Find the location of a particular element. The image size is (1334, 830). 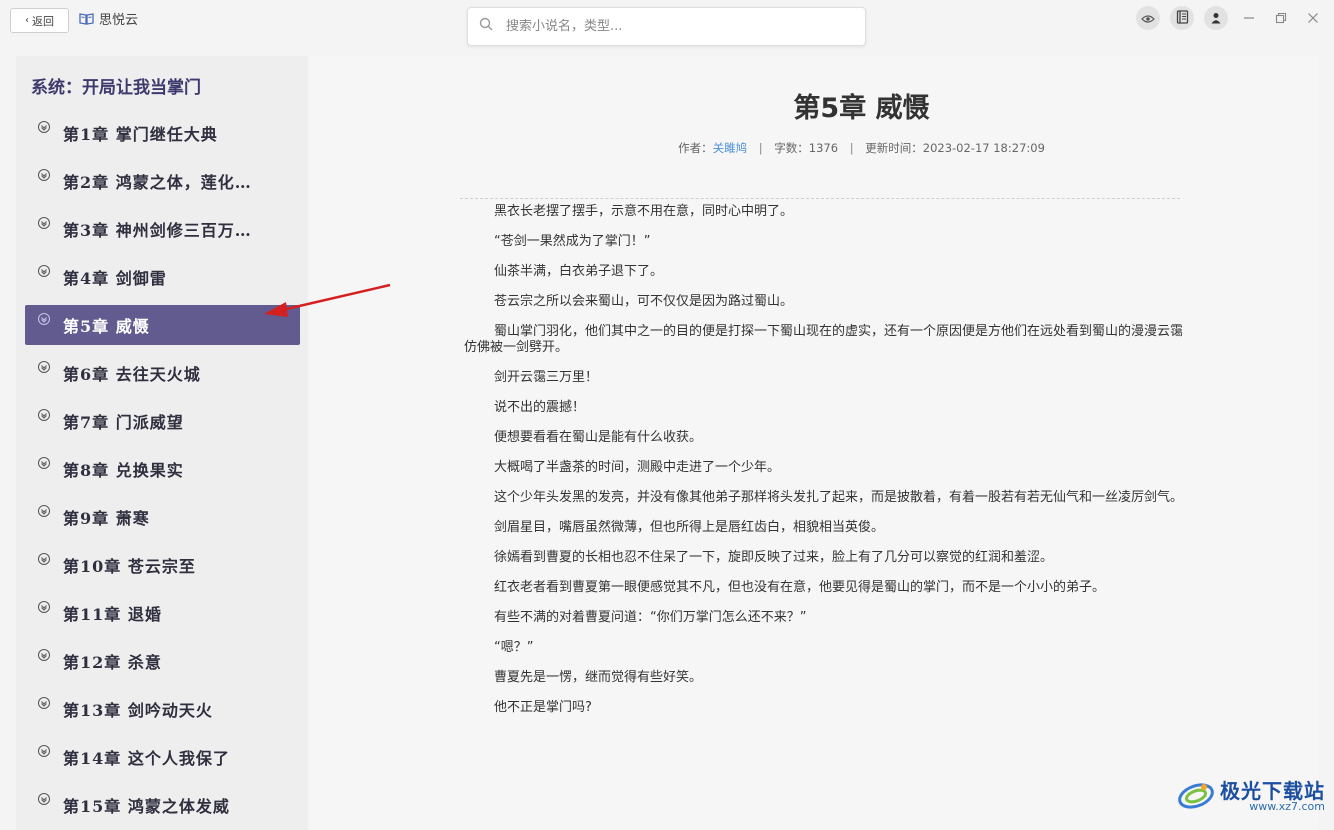

eye-button is located at coordinates (1148, 18).